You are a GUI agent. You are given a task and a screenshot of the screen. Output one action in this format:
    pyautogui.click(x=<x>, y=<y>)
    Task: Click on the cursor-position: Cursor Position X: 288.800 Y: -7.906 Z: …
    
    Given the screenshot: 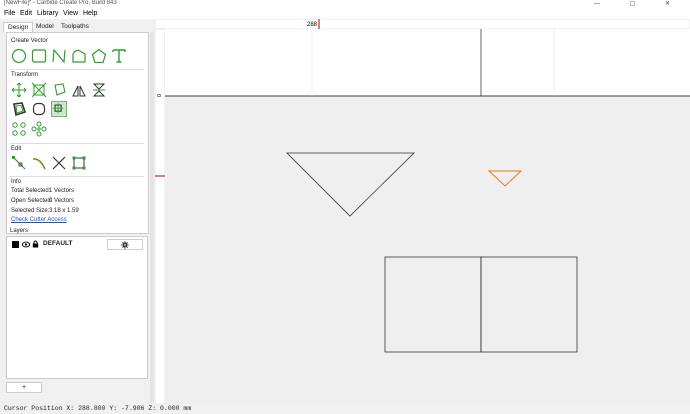 What is the action you would take?
    pyautogui.click(x=98, y=408)
    